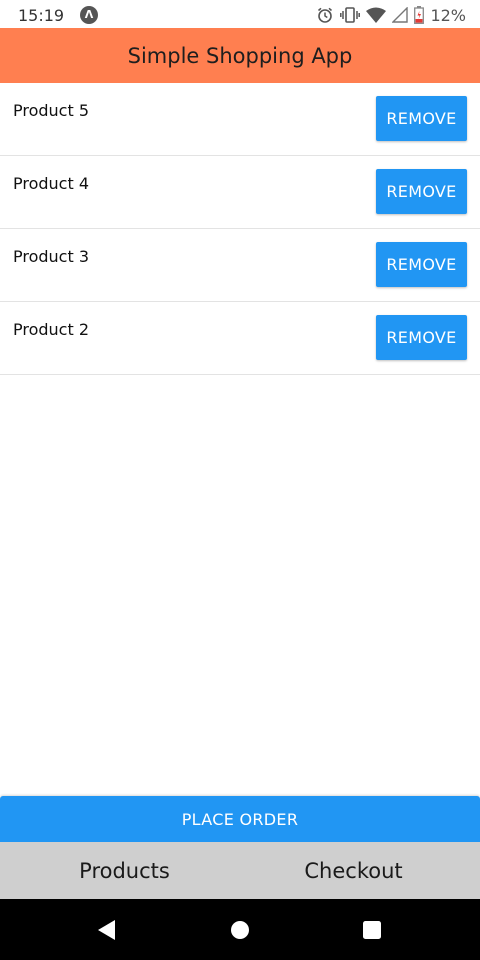 The width and height of the screenshot is (480, 960). I want to click on place-order-button: PLACE ORDER, so click(240, 819).